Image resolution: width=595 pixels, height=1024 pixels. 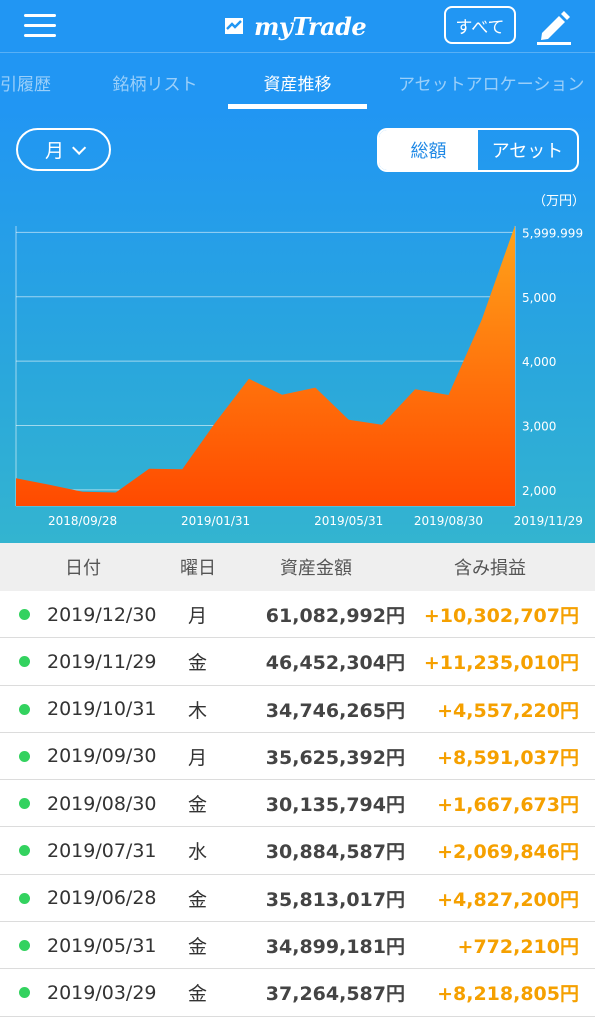 I want to click on logo-mark-icon, so click(x=234, y=26).